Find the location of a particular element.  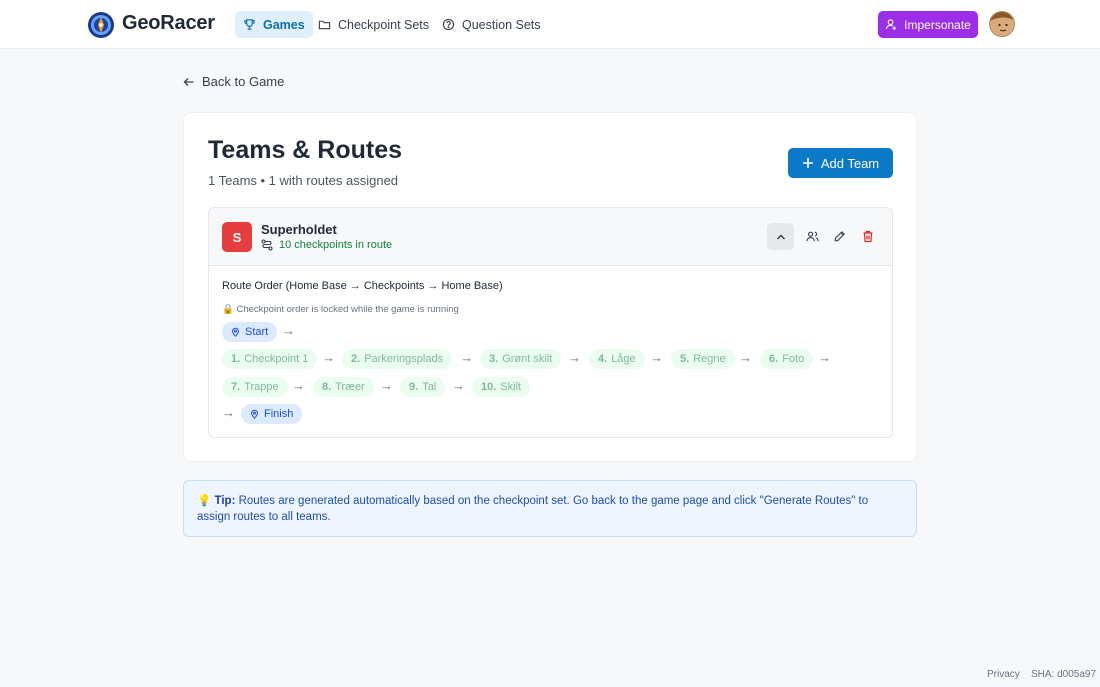

checkpoint-chip: 4. Låge is located at coordinates (617, 359).